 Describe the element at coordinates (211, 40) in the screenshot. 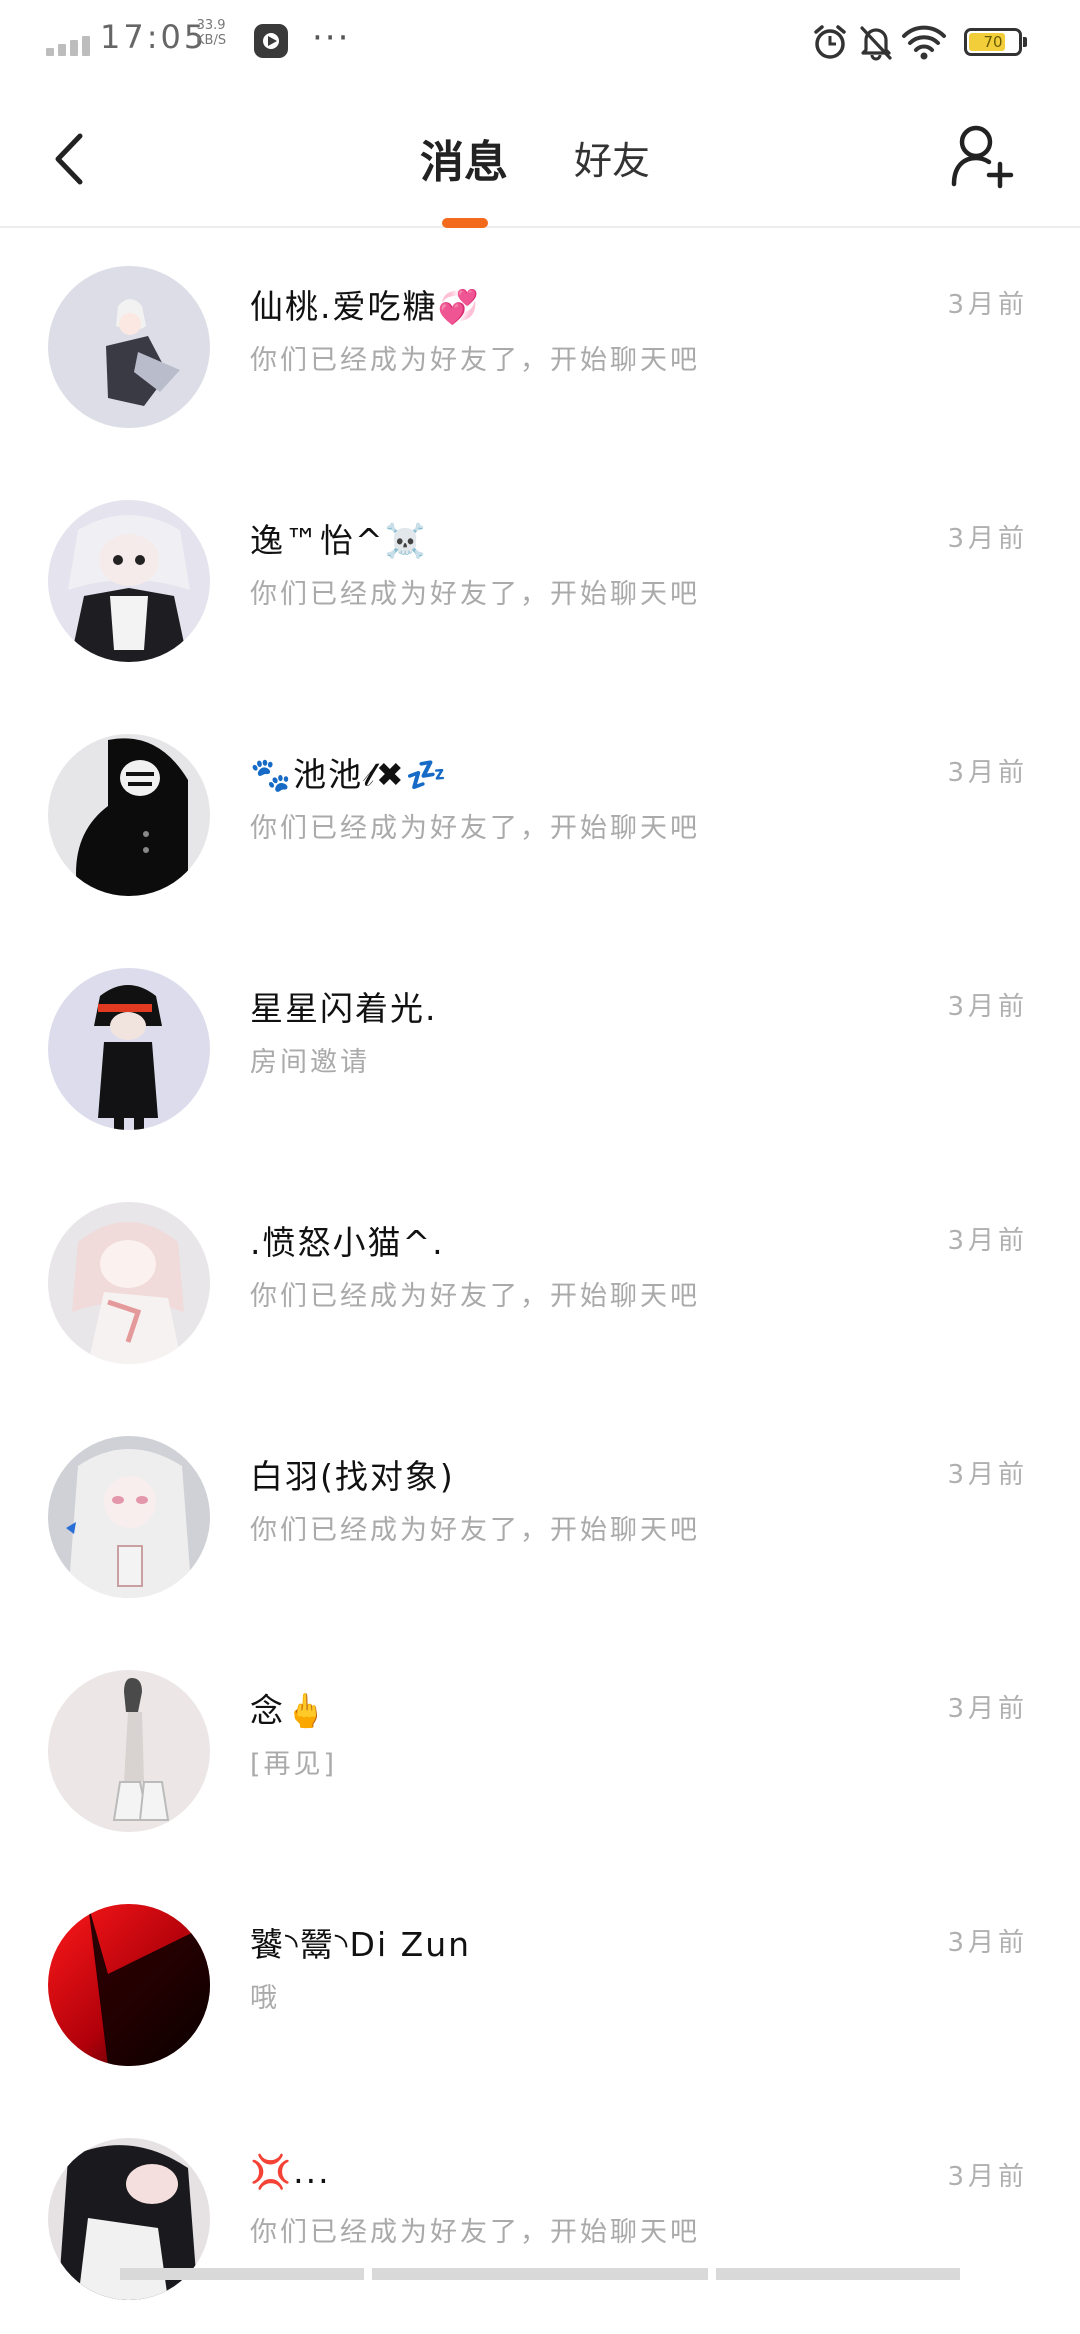

I see `net-speed-unit: KB/S` at that location.